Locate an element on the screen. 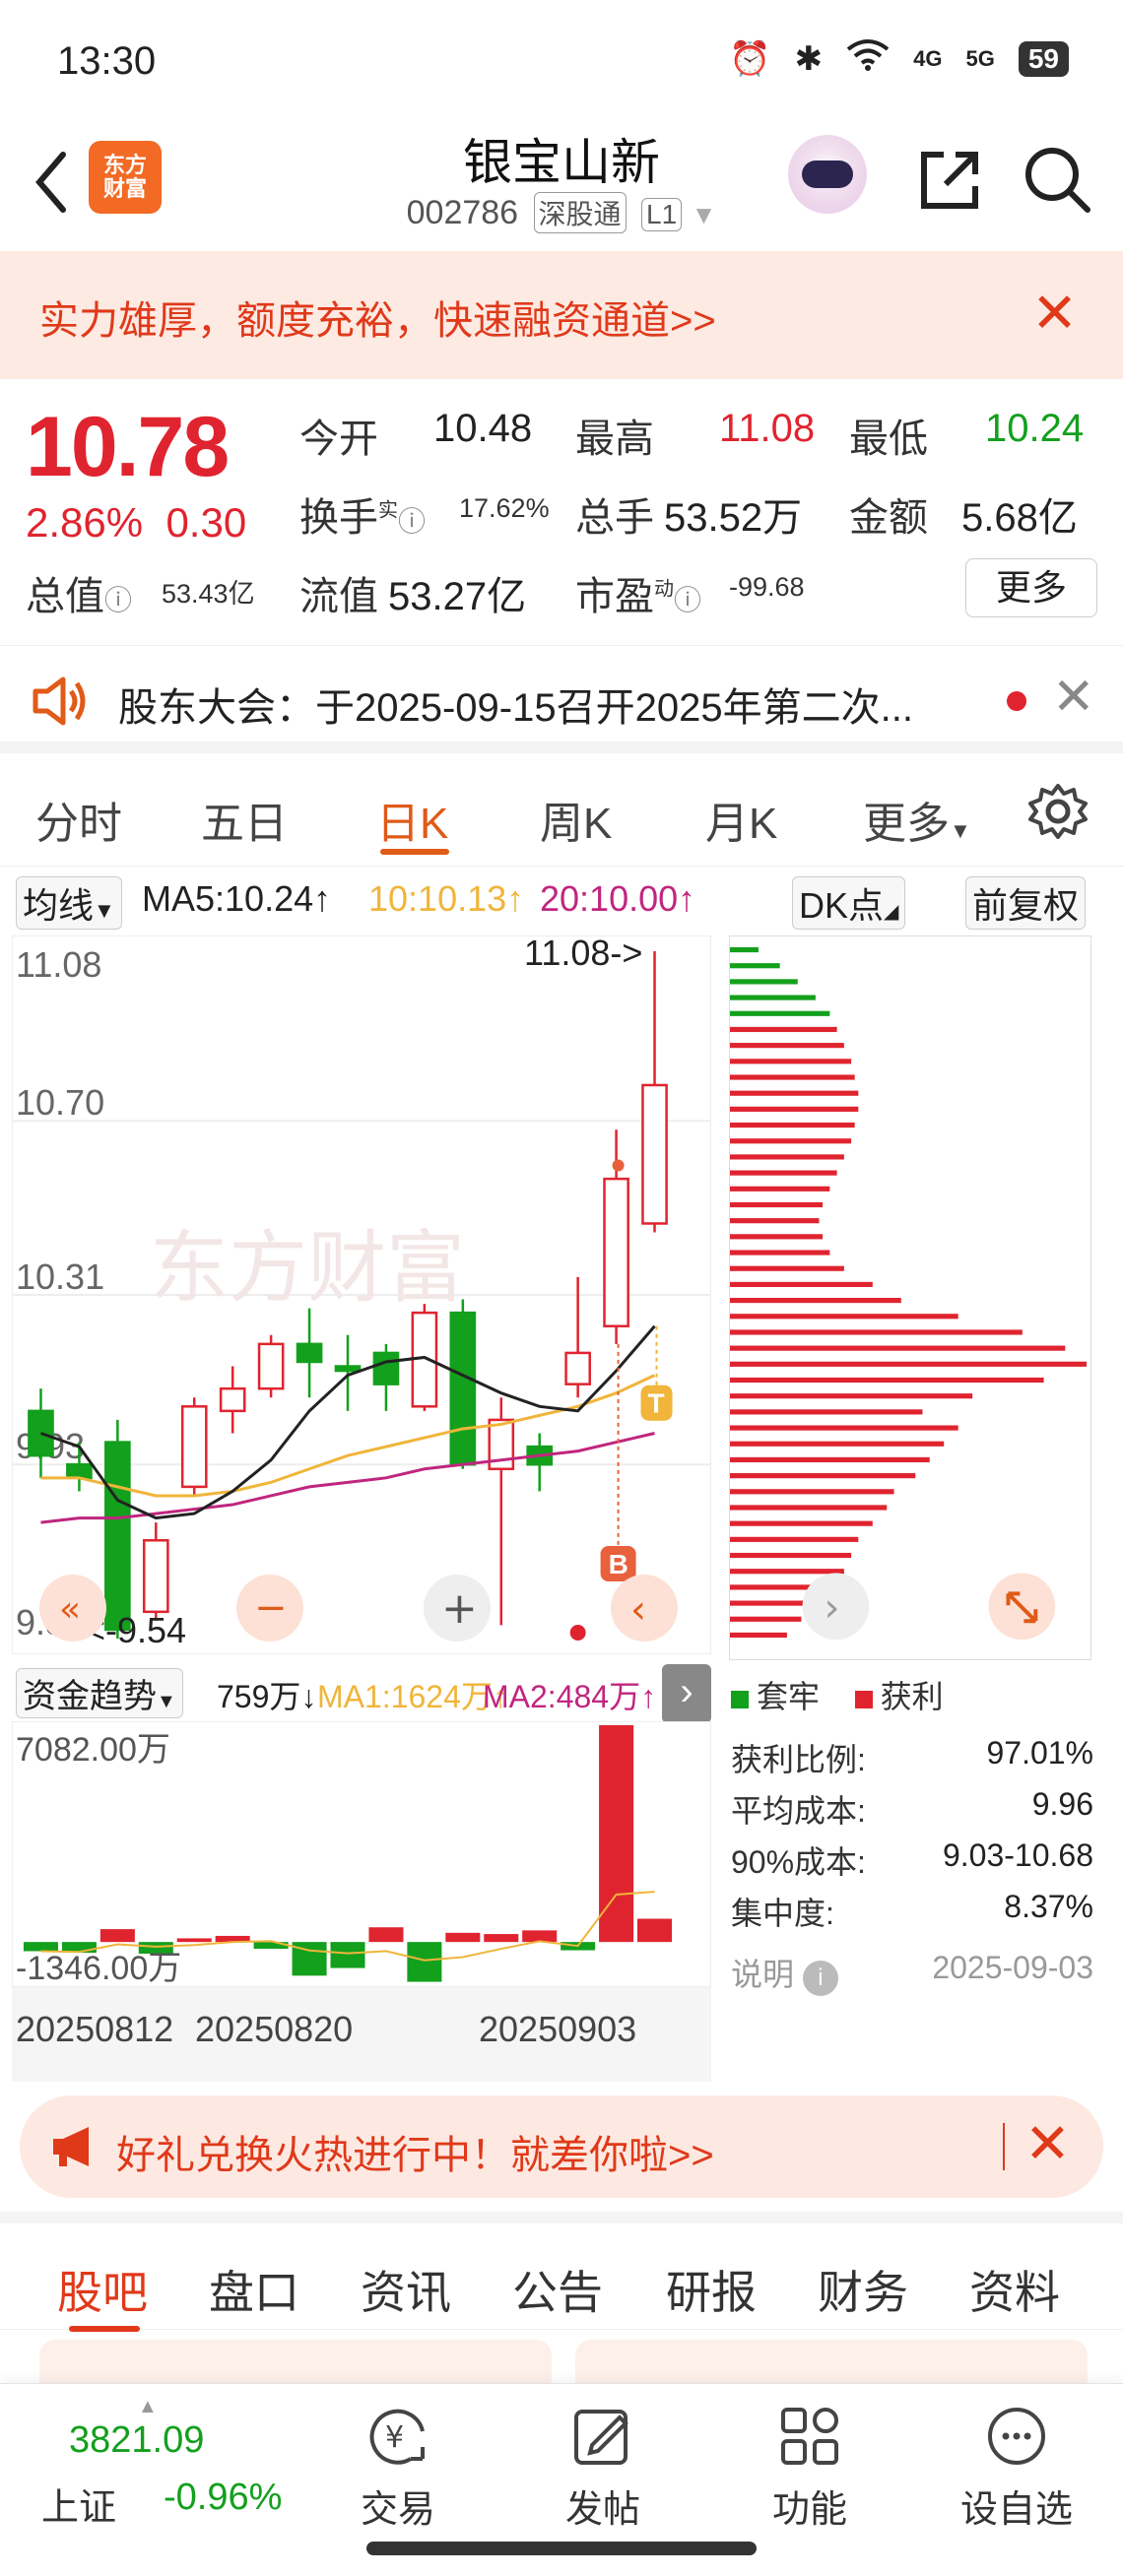 The width and height of the screenshot is (1123, 2576). post-icon is located at coordinates (601, 2437).